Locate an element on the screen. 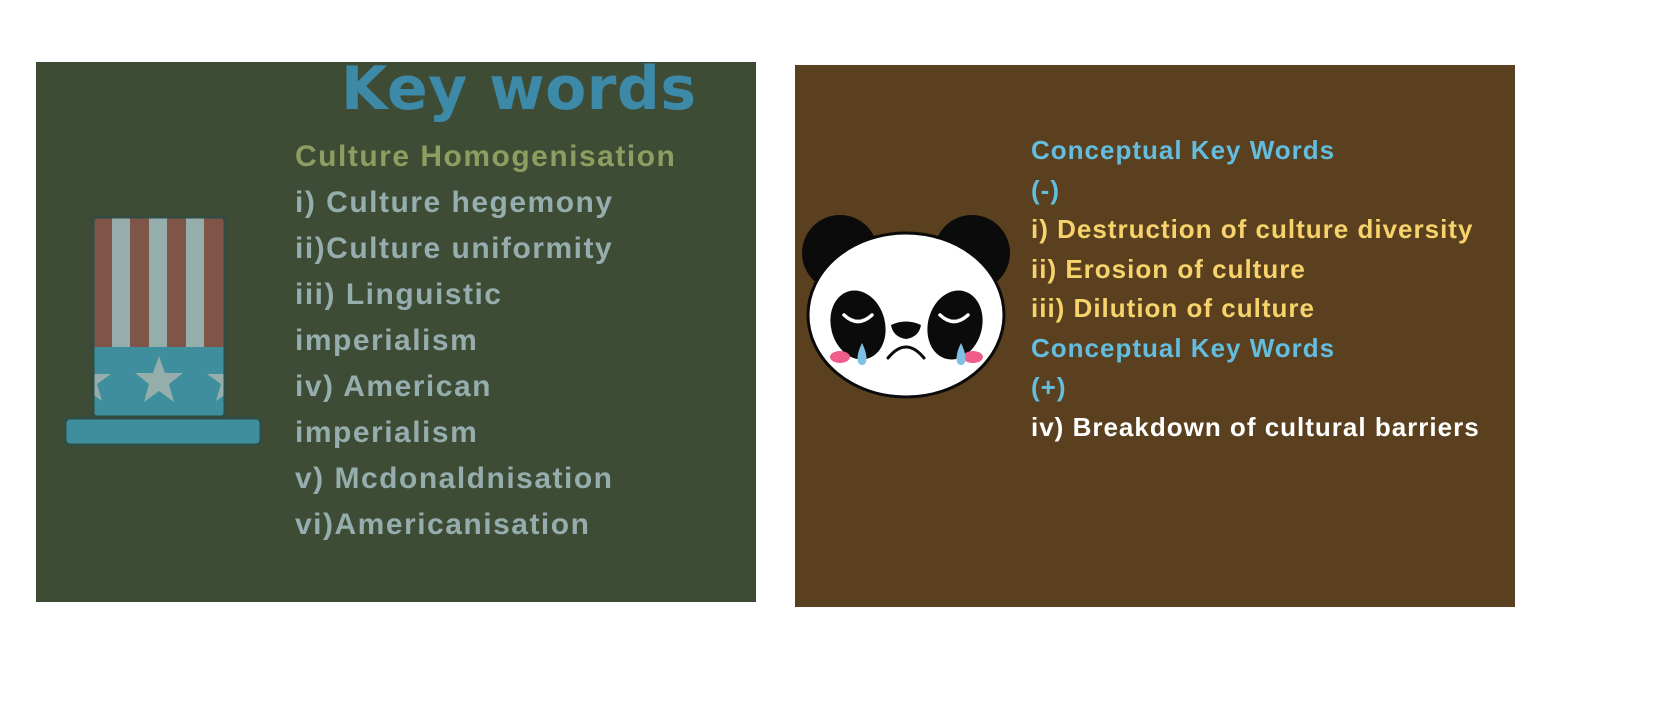  crying-panda-icon is located at coordinates (905, 310).